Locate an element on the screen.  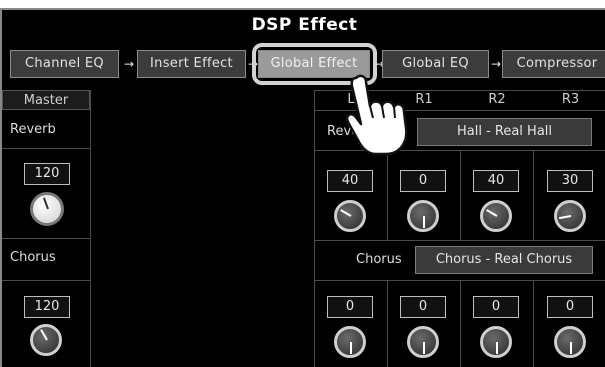
master-chorus-label: Chorus is located at coordinates (33, 257).